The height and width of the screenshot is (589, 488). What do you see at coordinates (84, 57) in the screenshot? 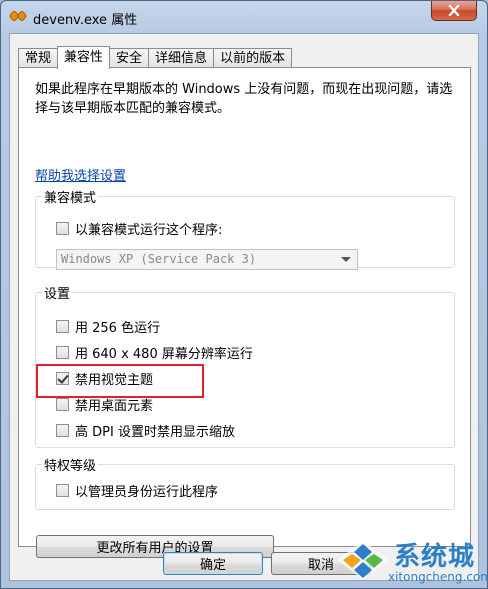
I see `tab-compatibility: 兼容性` at bounding box center [84, 57].